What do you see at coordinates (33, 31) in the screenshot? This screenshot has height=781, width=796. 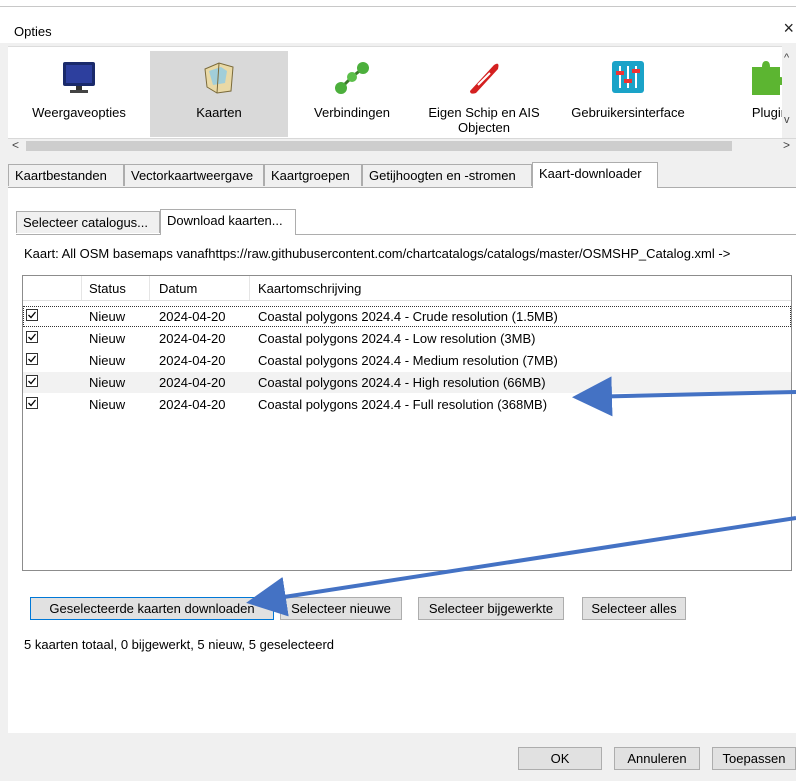 I see `window-title: Opties` at bounding box center [33, 31].